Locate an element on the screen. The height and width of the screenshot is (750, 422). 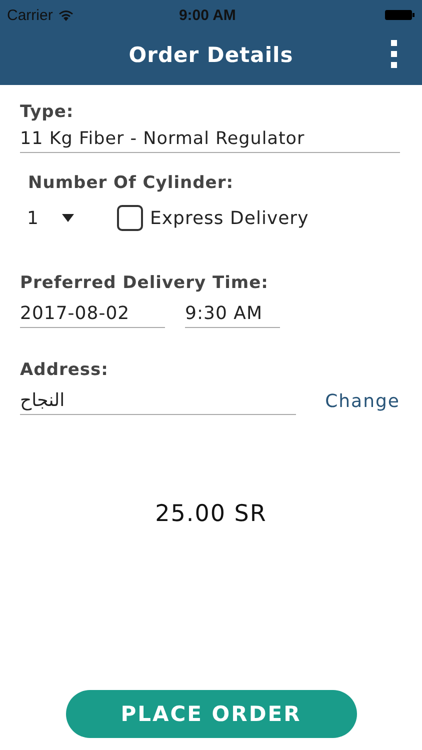
type-label: Type: is located at coordinates (47, 112).